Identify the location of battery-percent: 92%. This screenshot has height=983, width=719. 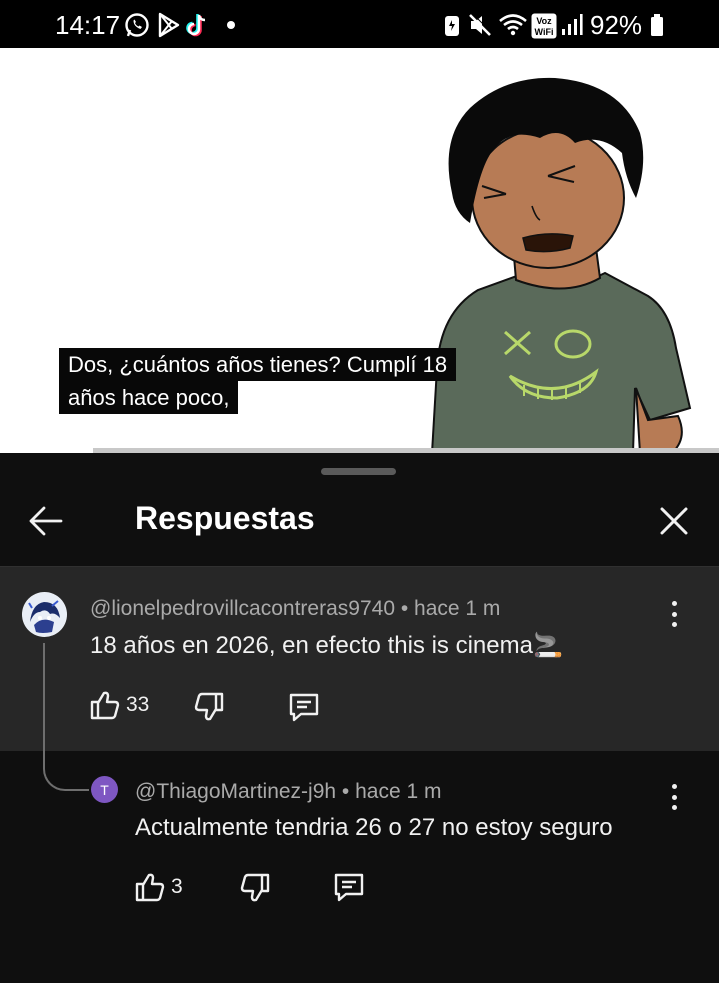
(616, 25).